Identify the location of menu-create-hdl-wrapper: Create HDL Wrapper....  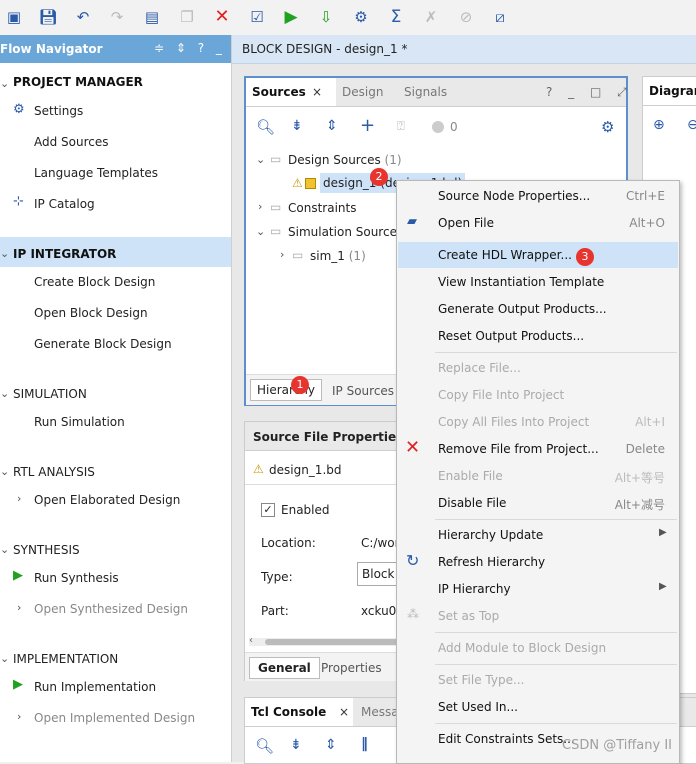
(505, 255).